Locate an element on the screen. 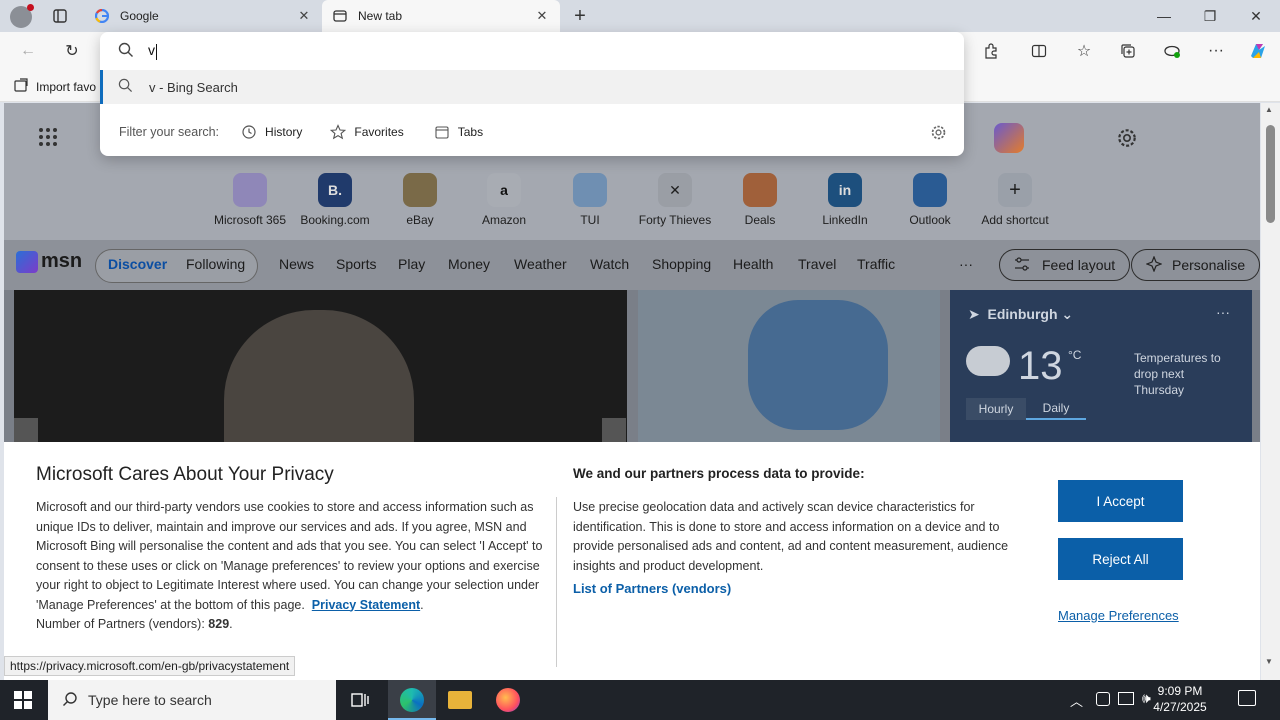 The image size is (1280, 720). task-view-icon is located at coordinates (360, 701).